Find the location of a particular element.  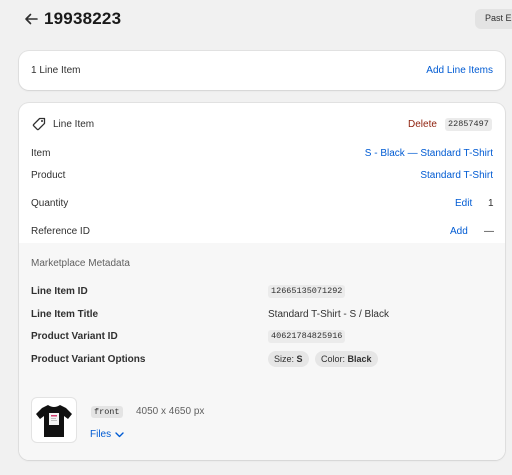

product-variant-id-label: Product Variant ID is located at coordinates (74, 336).